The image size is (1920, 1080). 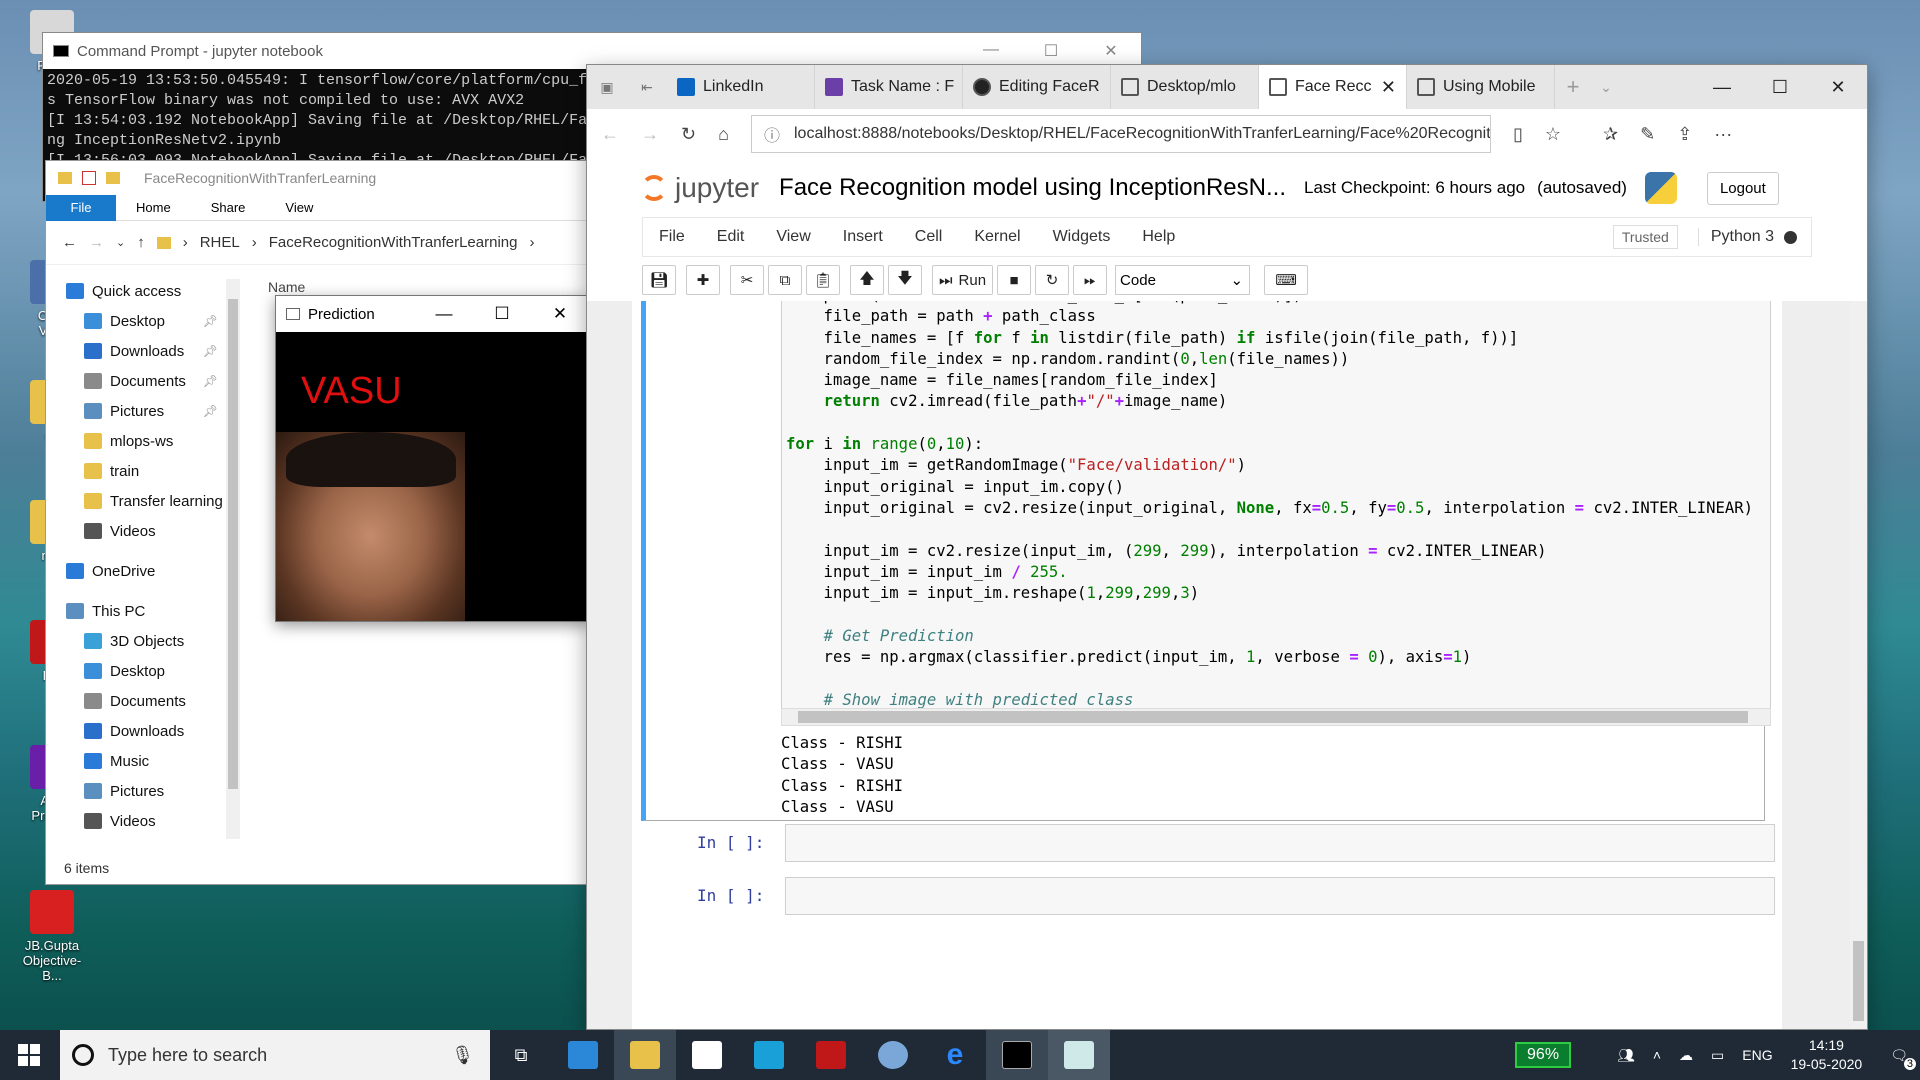 I want to click on nav-item: train, so click(x=155, y=471).